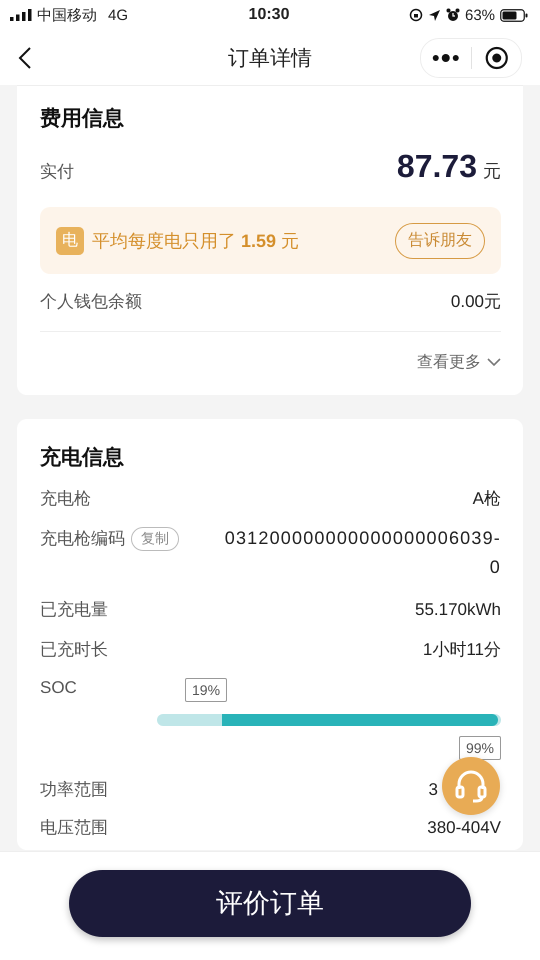  What do you see at coordinates (362, 553) in the screenshot?
I see `field-value: 031200000000000000006039-0` at bounding box center [362, 553].